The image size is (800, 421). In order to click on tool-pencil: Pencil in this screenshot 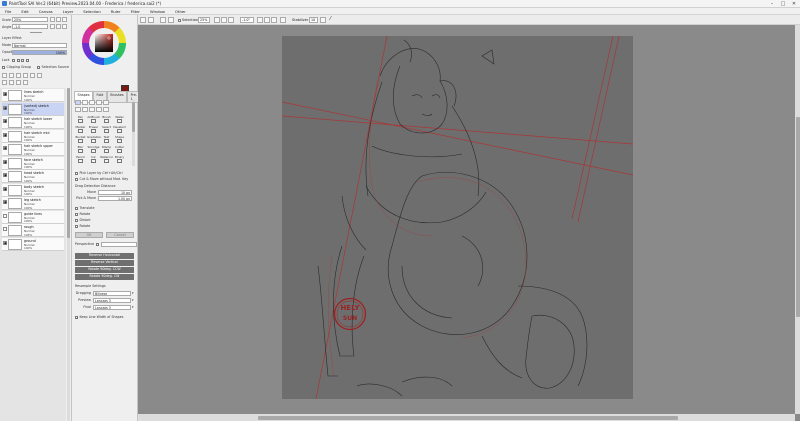, I will do `click(80, 159)`.